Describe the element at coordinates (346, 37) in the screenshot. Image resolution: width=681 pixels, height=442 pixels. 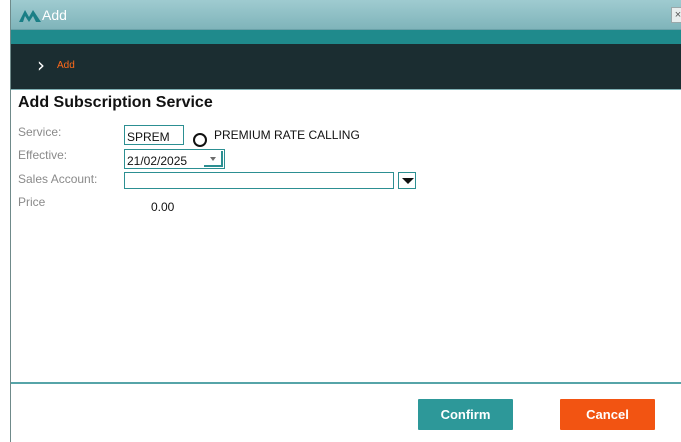
I see `accent-strip` at that location.